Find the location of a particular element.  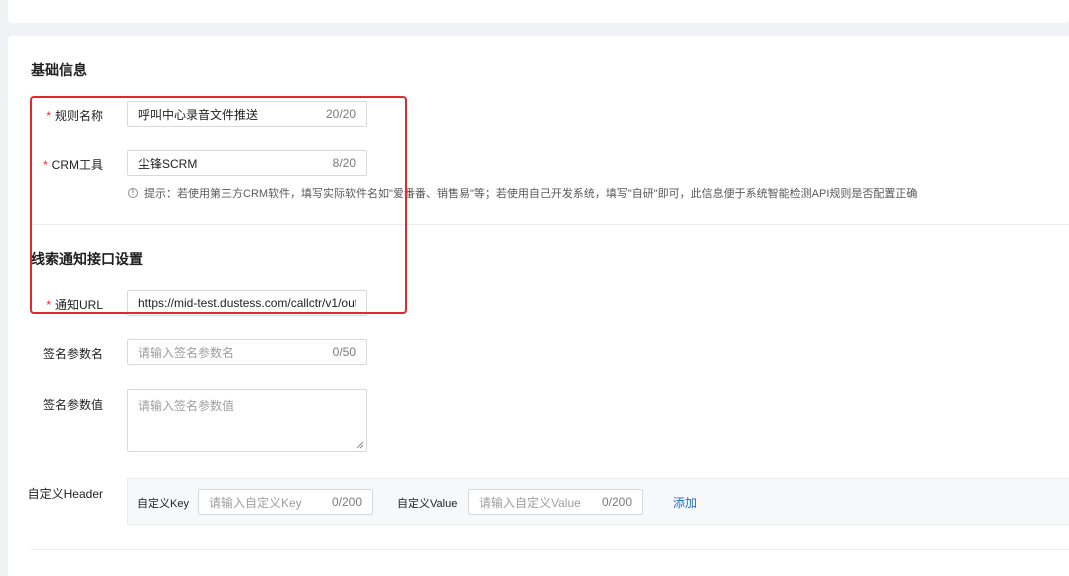

custom-value-placeholder: 请输入自定义Value is located at coordinates (530, 502).